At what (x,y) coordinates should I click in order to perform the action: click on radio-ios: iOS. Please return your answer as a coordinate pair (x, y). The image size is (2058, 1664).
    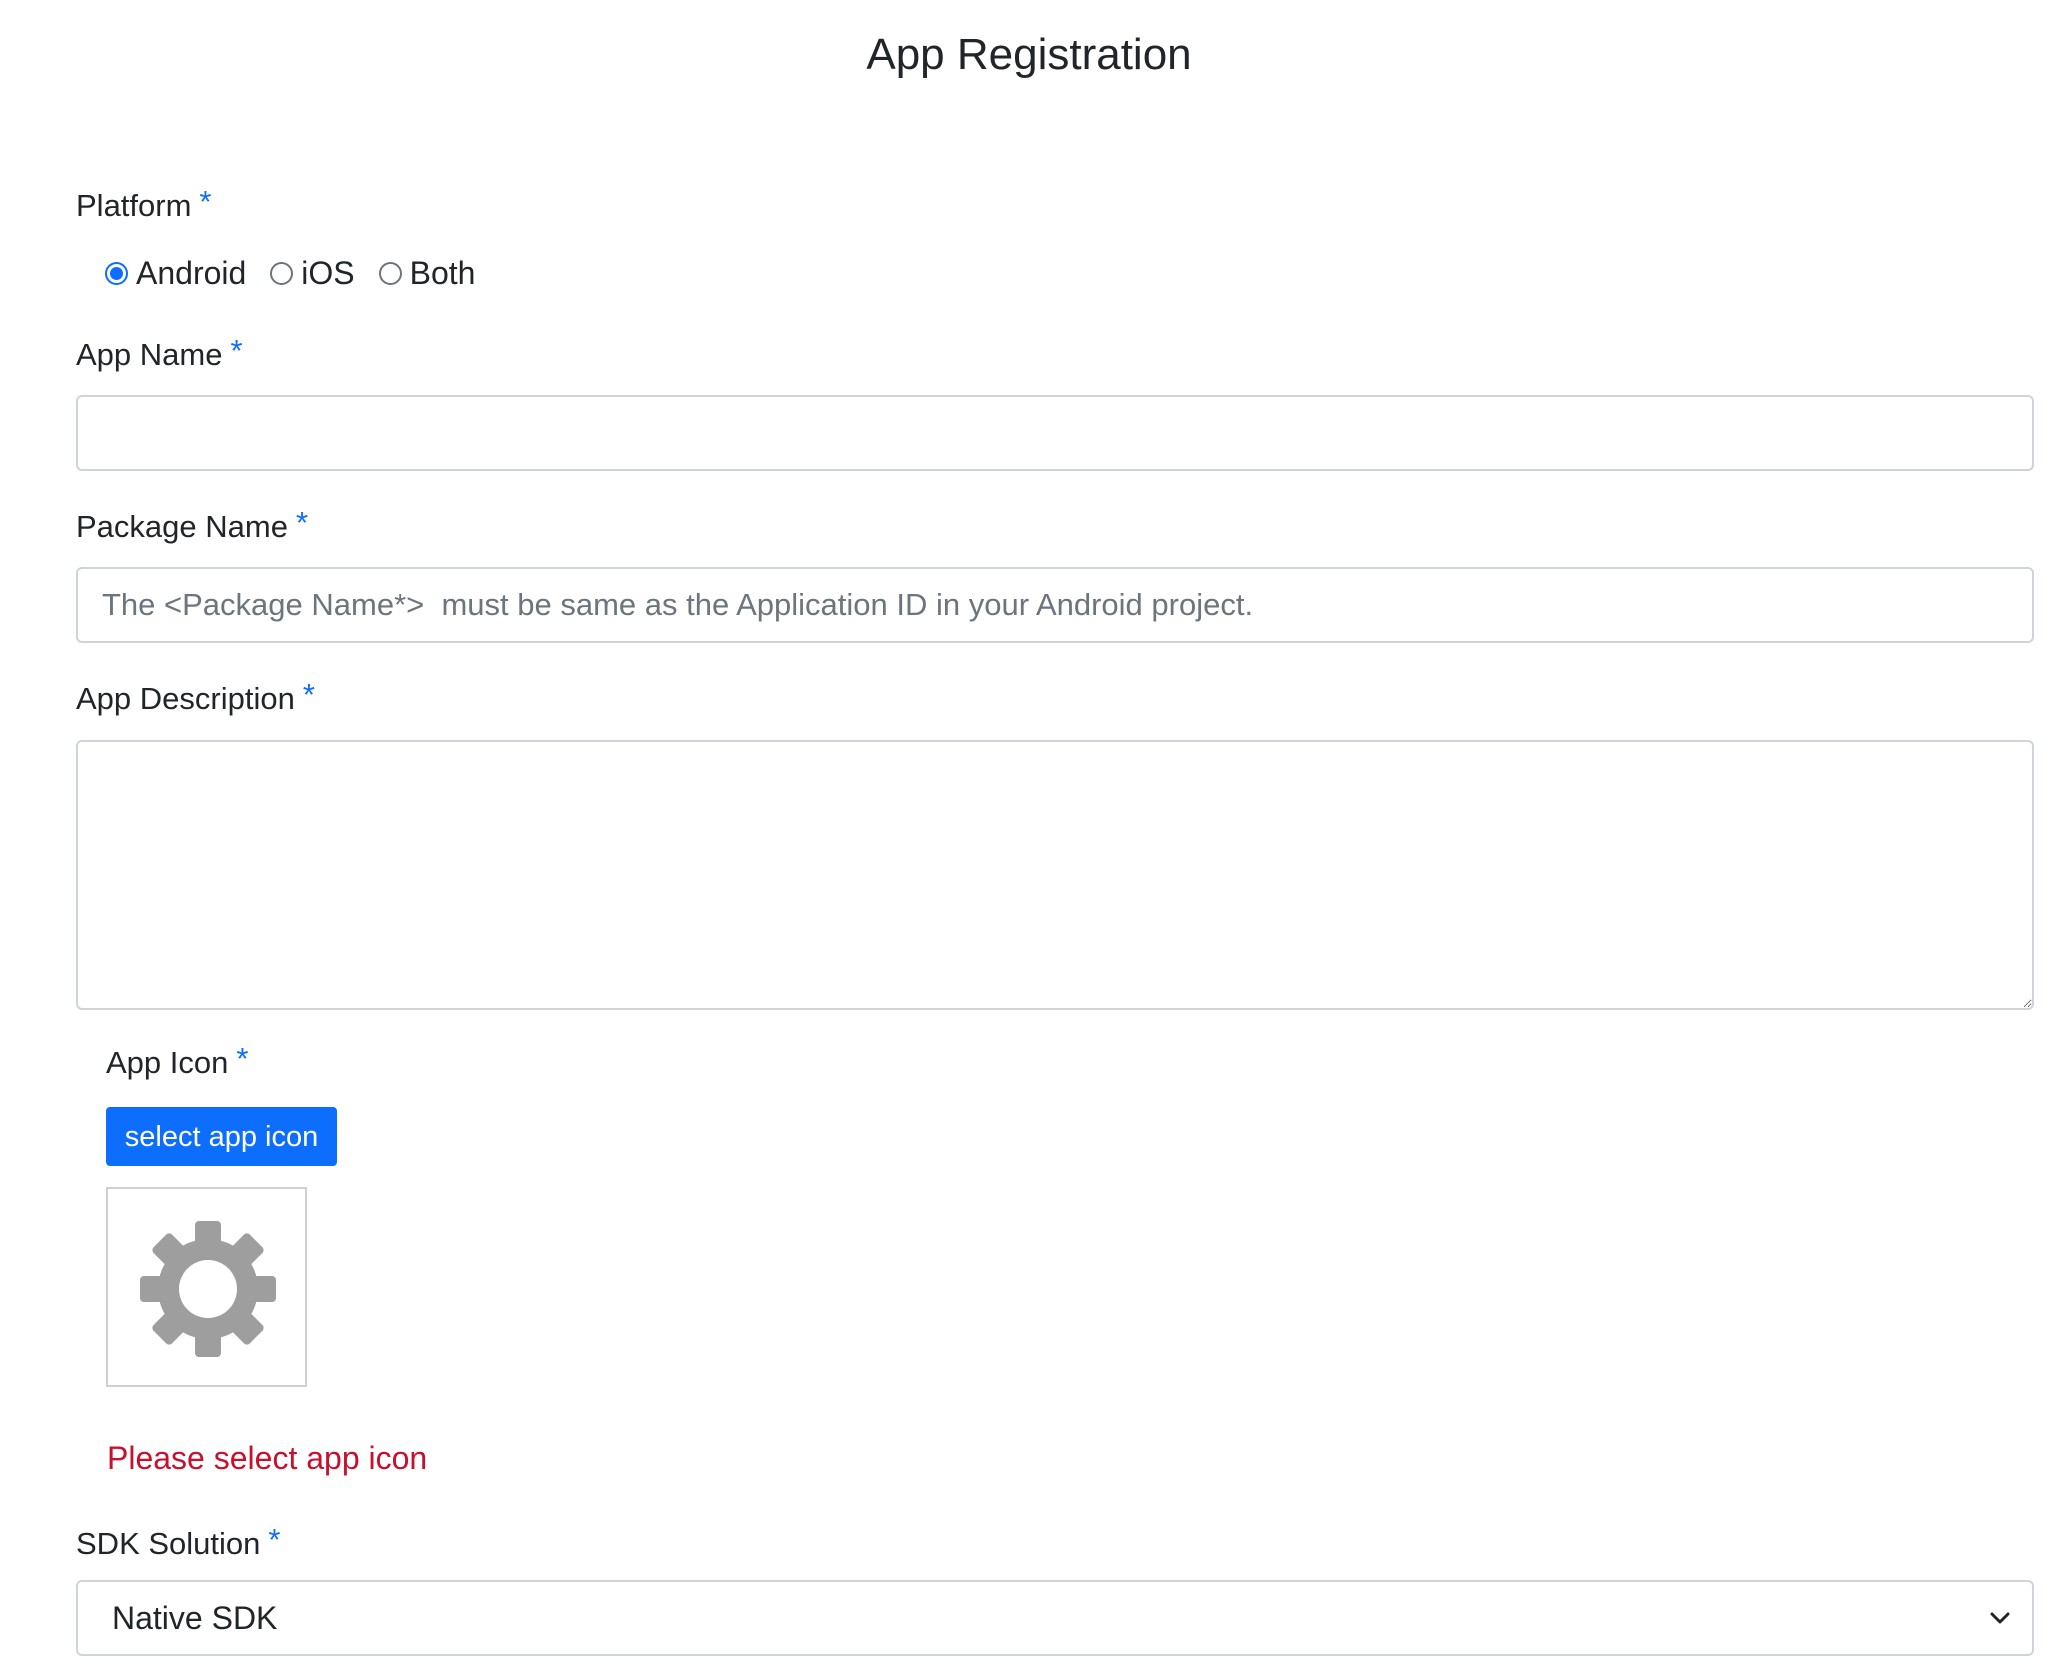
    Looking at the image, I should click on (312, 273).